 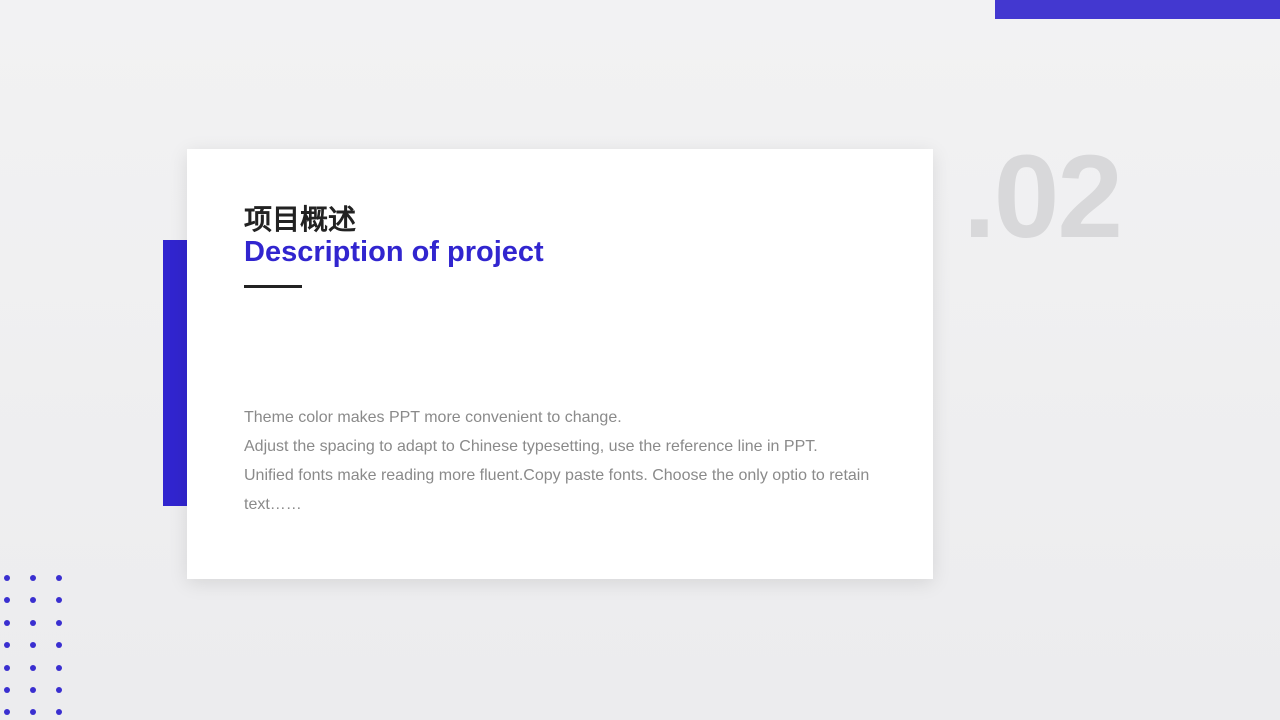 I want to click on slide-number: .02, so click(x=1043, y=197).